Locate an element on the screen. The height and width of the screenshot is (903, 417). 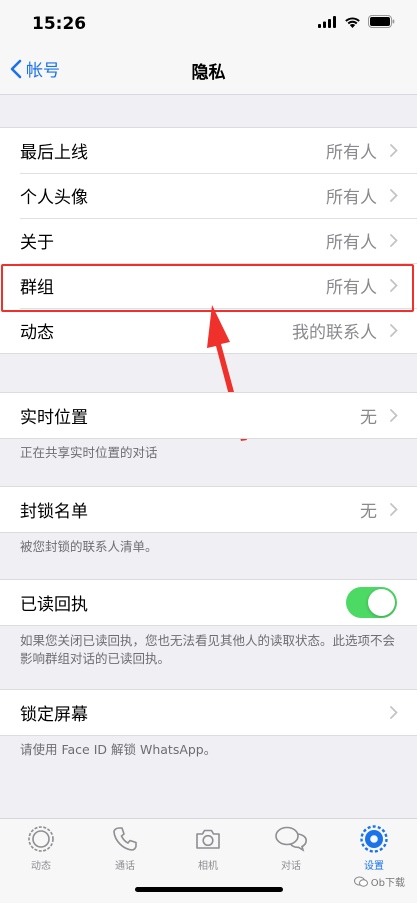
row-last-seen: 最后上线 所有人 is located at coordinates (208, 150).